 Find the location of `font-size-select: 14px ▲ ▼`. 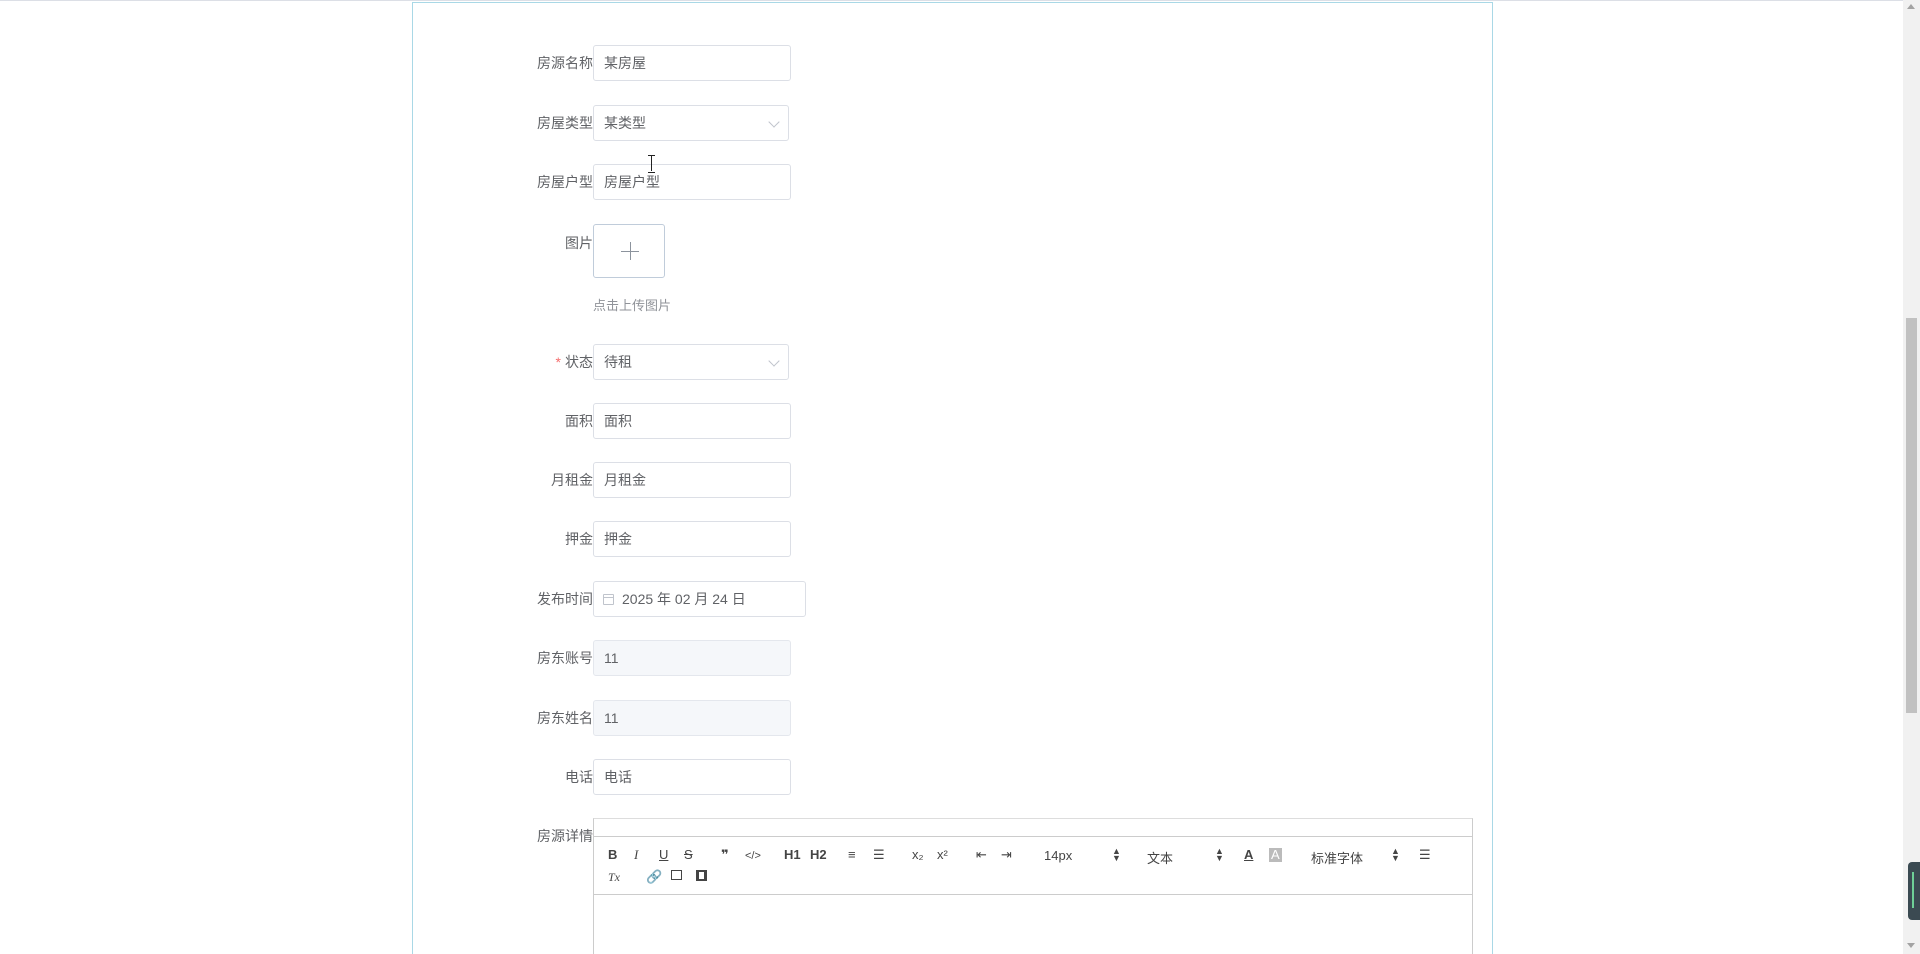

font-size-select: 14px ▲ ▼ is located at coordinates (1083, 855).